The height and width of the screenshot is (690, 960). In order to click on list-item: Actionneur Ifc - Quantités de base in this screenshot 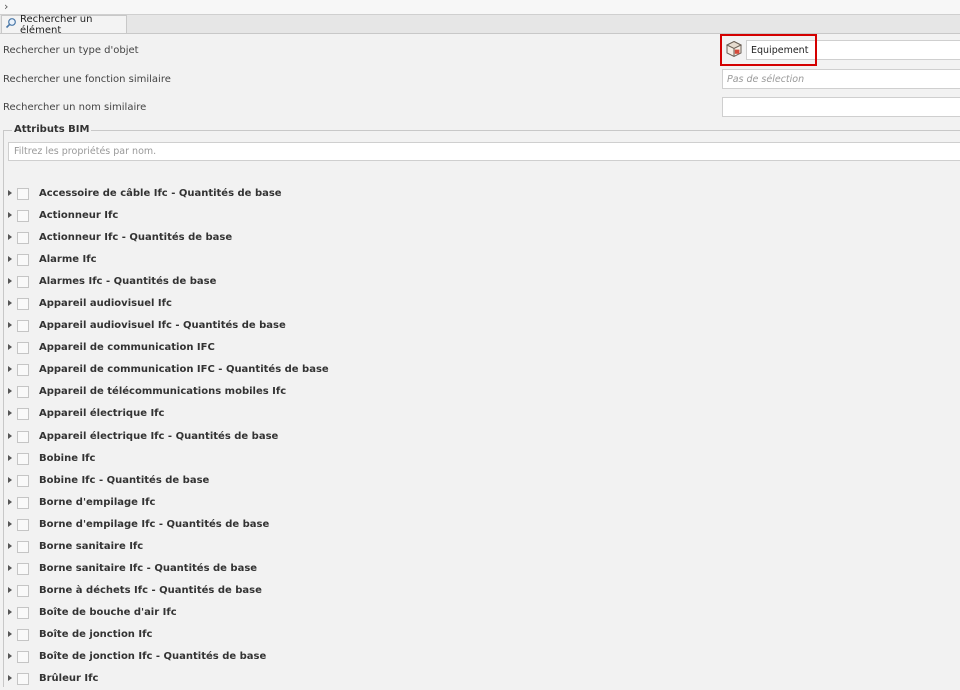, I will do `click(480, 238)`.